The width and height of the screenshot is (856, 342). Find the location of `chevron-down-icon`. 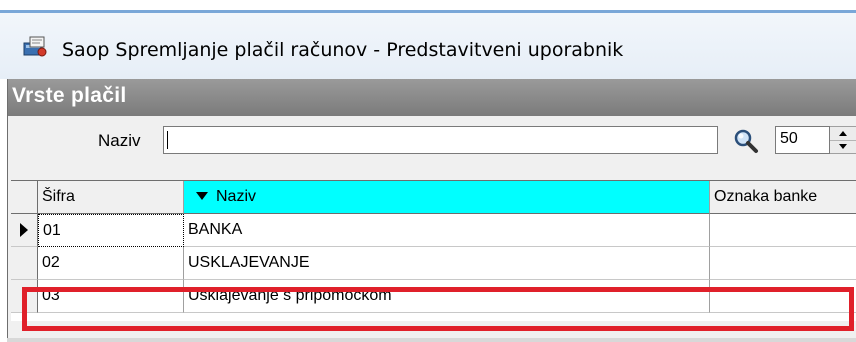

chevron-down-icon is located at coordinates (843, 146).